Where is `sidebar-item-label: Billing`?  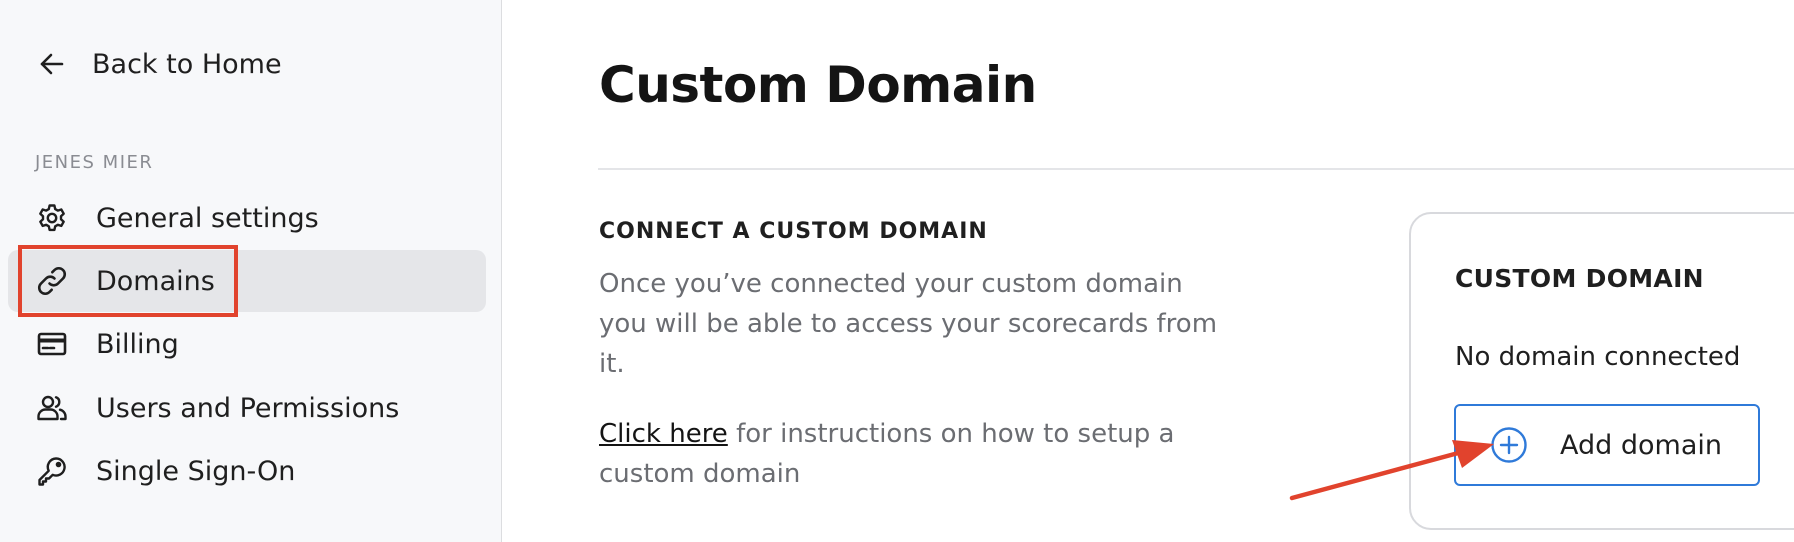
sidebar-item-label: Billing is located at coordinates (137, 344).